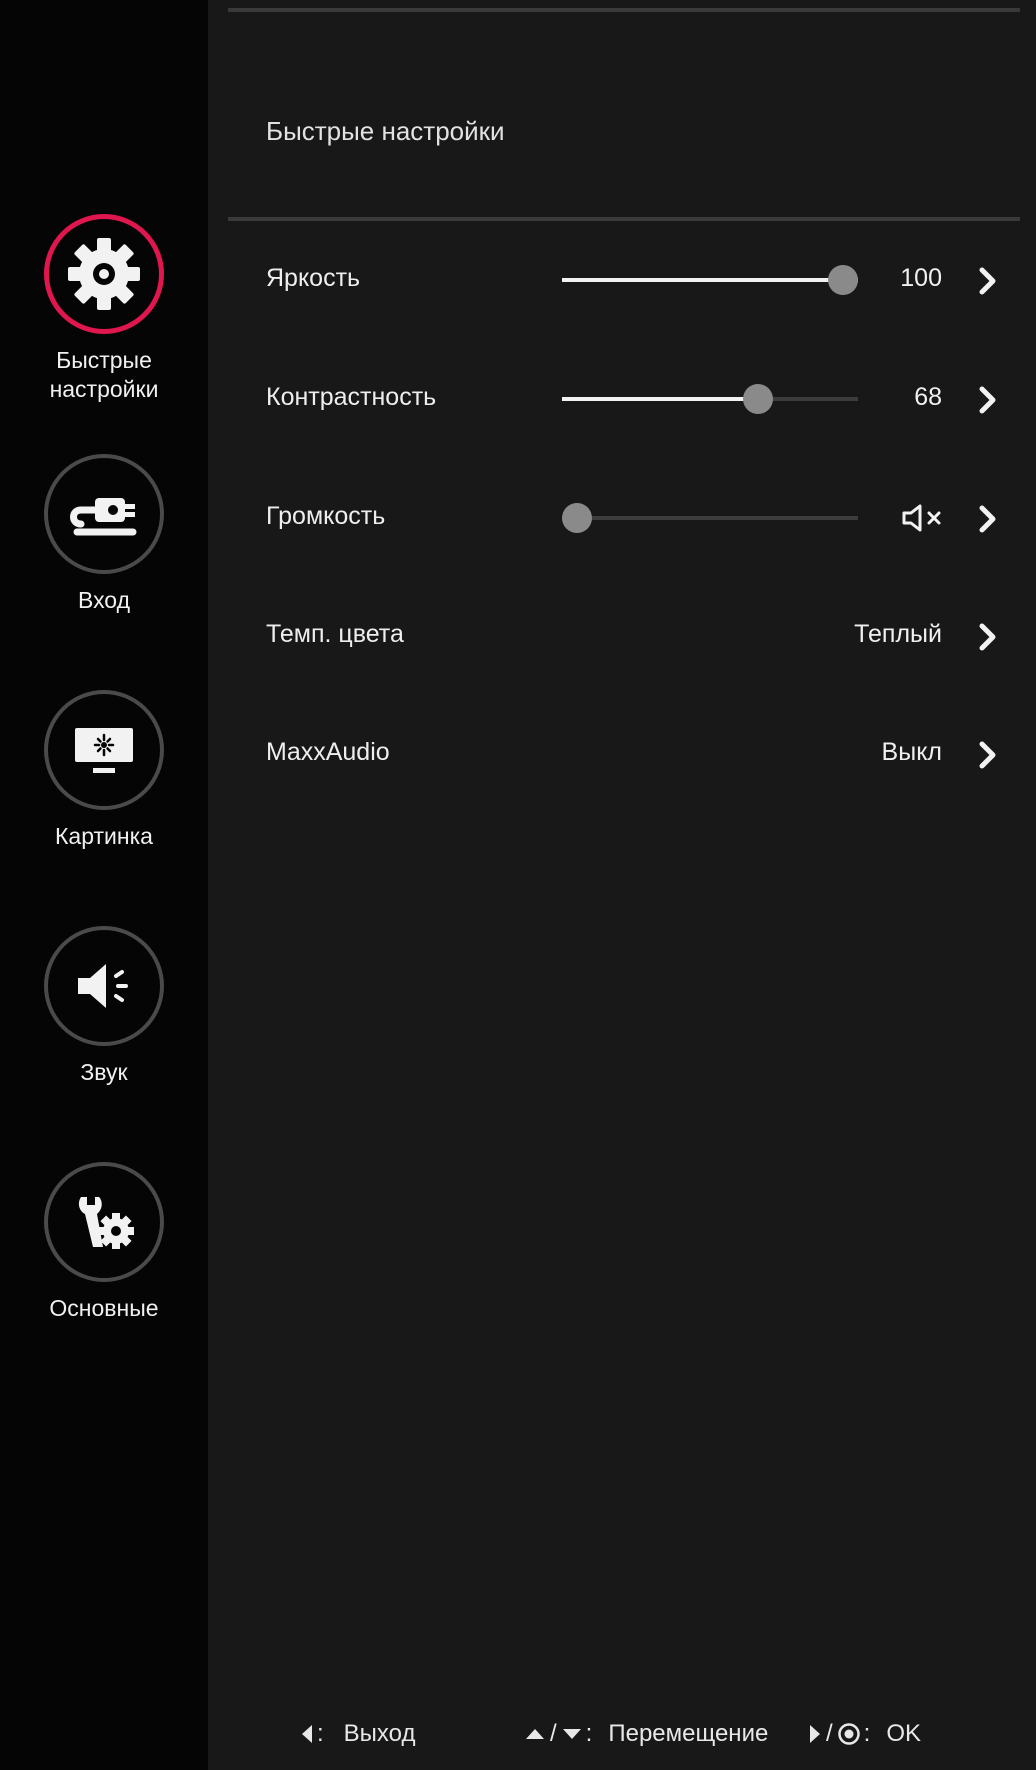 The width and height of the screenshot is (1036, 1770). What do you see at coordinates (104, 836) in the screenshot?
I see `sidebar-item-label: Картинка` at bounding box center [104, 836].